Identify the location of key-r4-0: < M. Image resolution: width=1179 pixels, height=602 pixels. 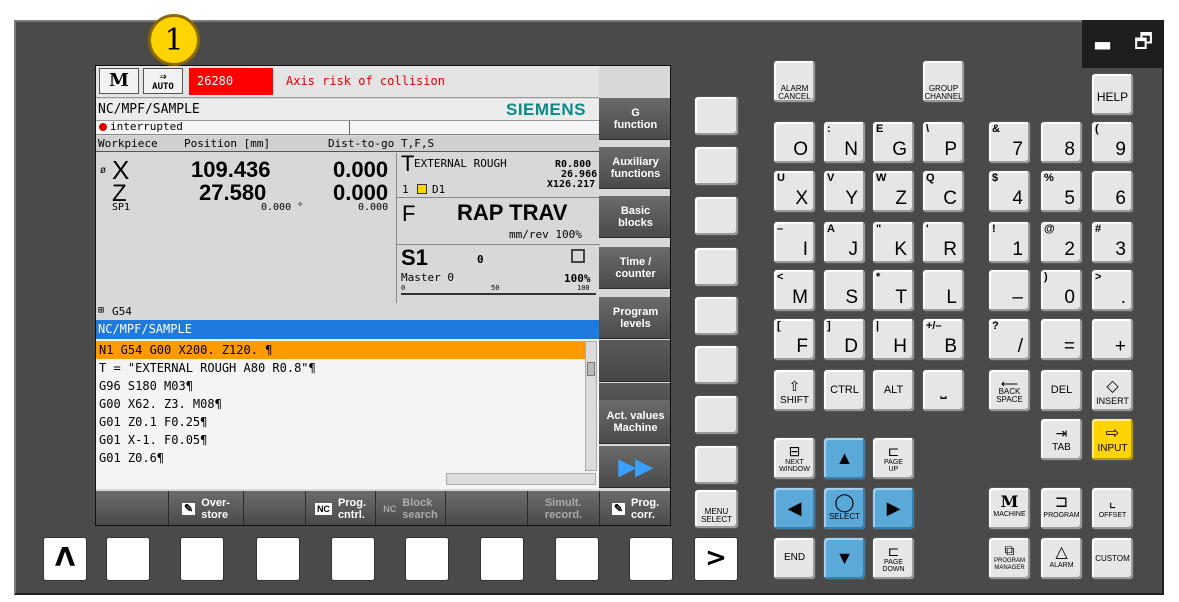
(794, 290).